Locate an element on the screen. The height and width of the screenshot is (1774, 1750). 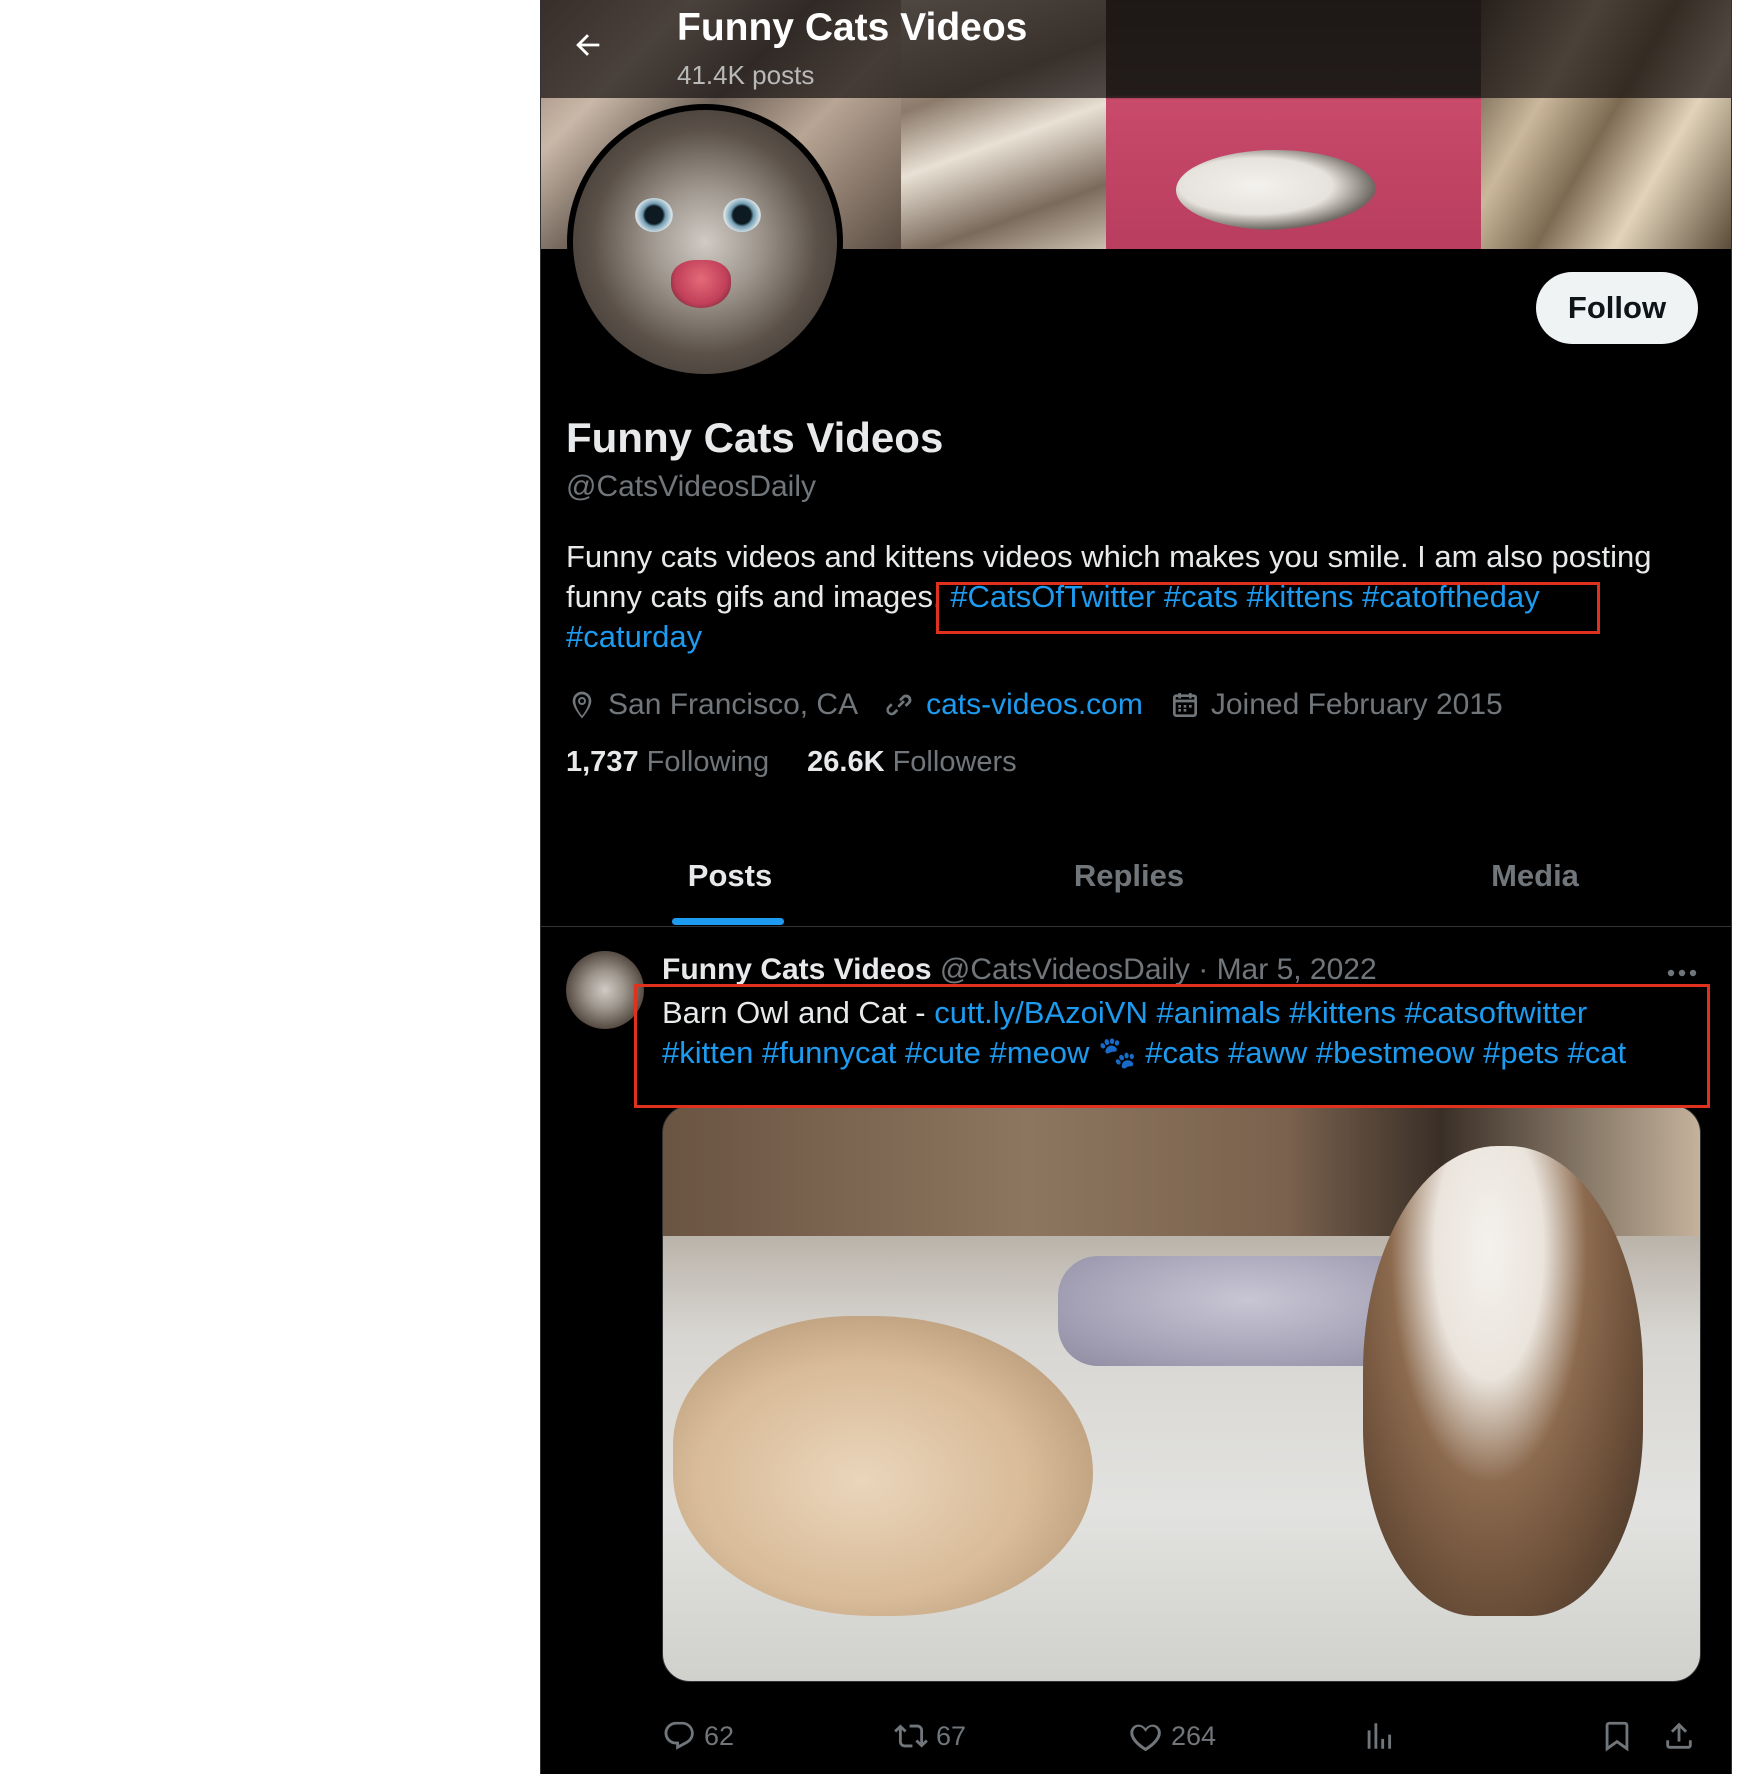
following-stat: 1,737 Following is located at coordinates (667, 762).